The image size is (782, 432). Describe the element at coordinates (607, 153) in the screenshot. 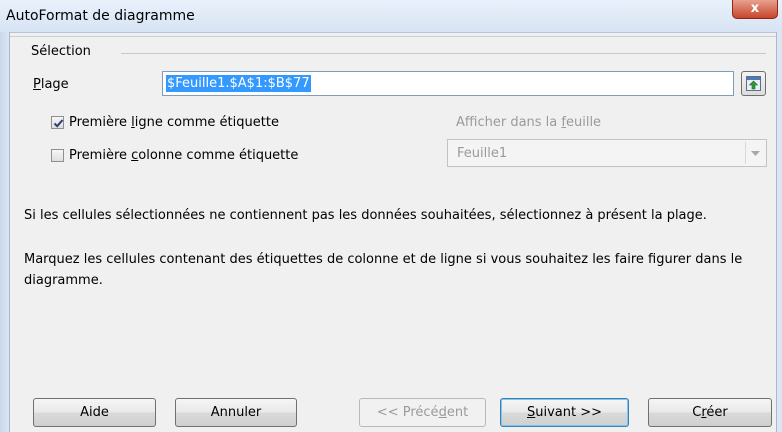

I see `sheet-select: Feuille1` at that location.